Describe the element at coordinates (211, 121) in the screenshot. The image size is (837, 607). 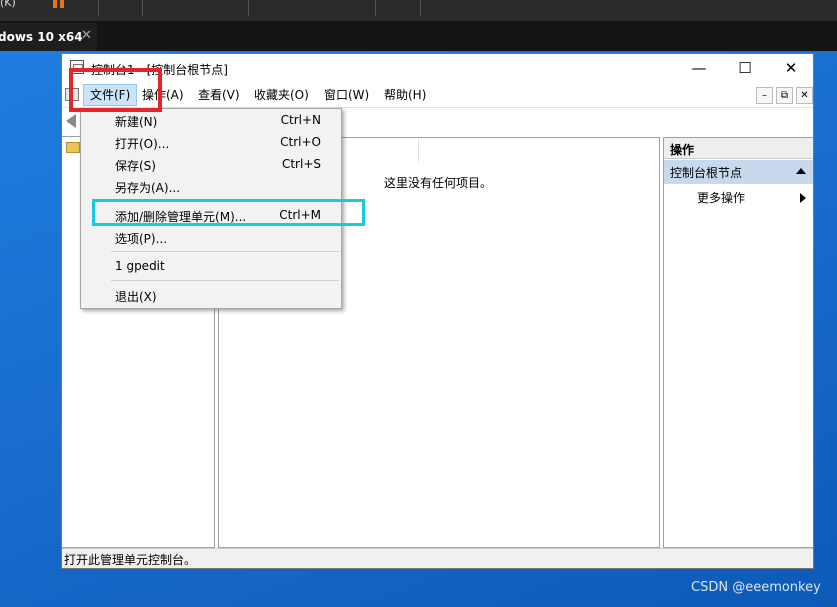
I see `menu-item-new: 新建(N) Ctrl+N` at that location.